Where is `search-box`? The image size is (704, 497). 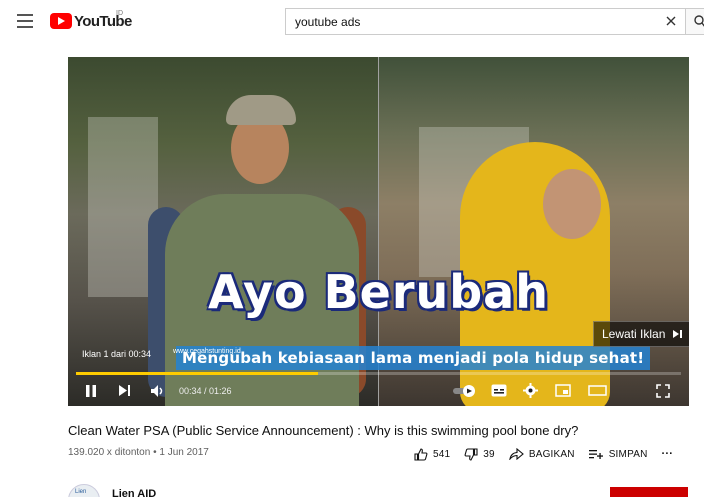 search-box is located at coordinates (485, 21).